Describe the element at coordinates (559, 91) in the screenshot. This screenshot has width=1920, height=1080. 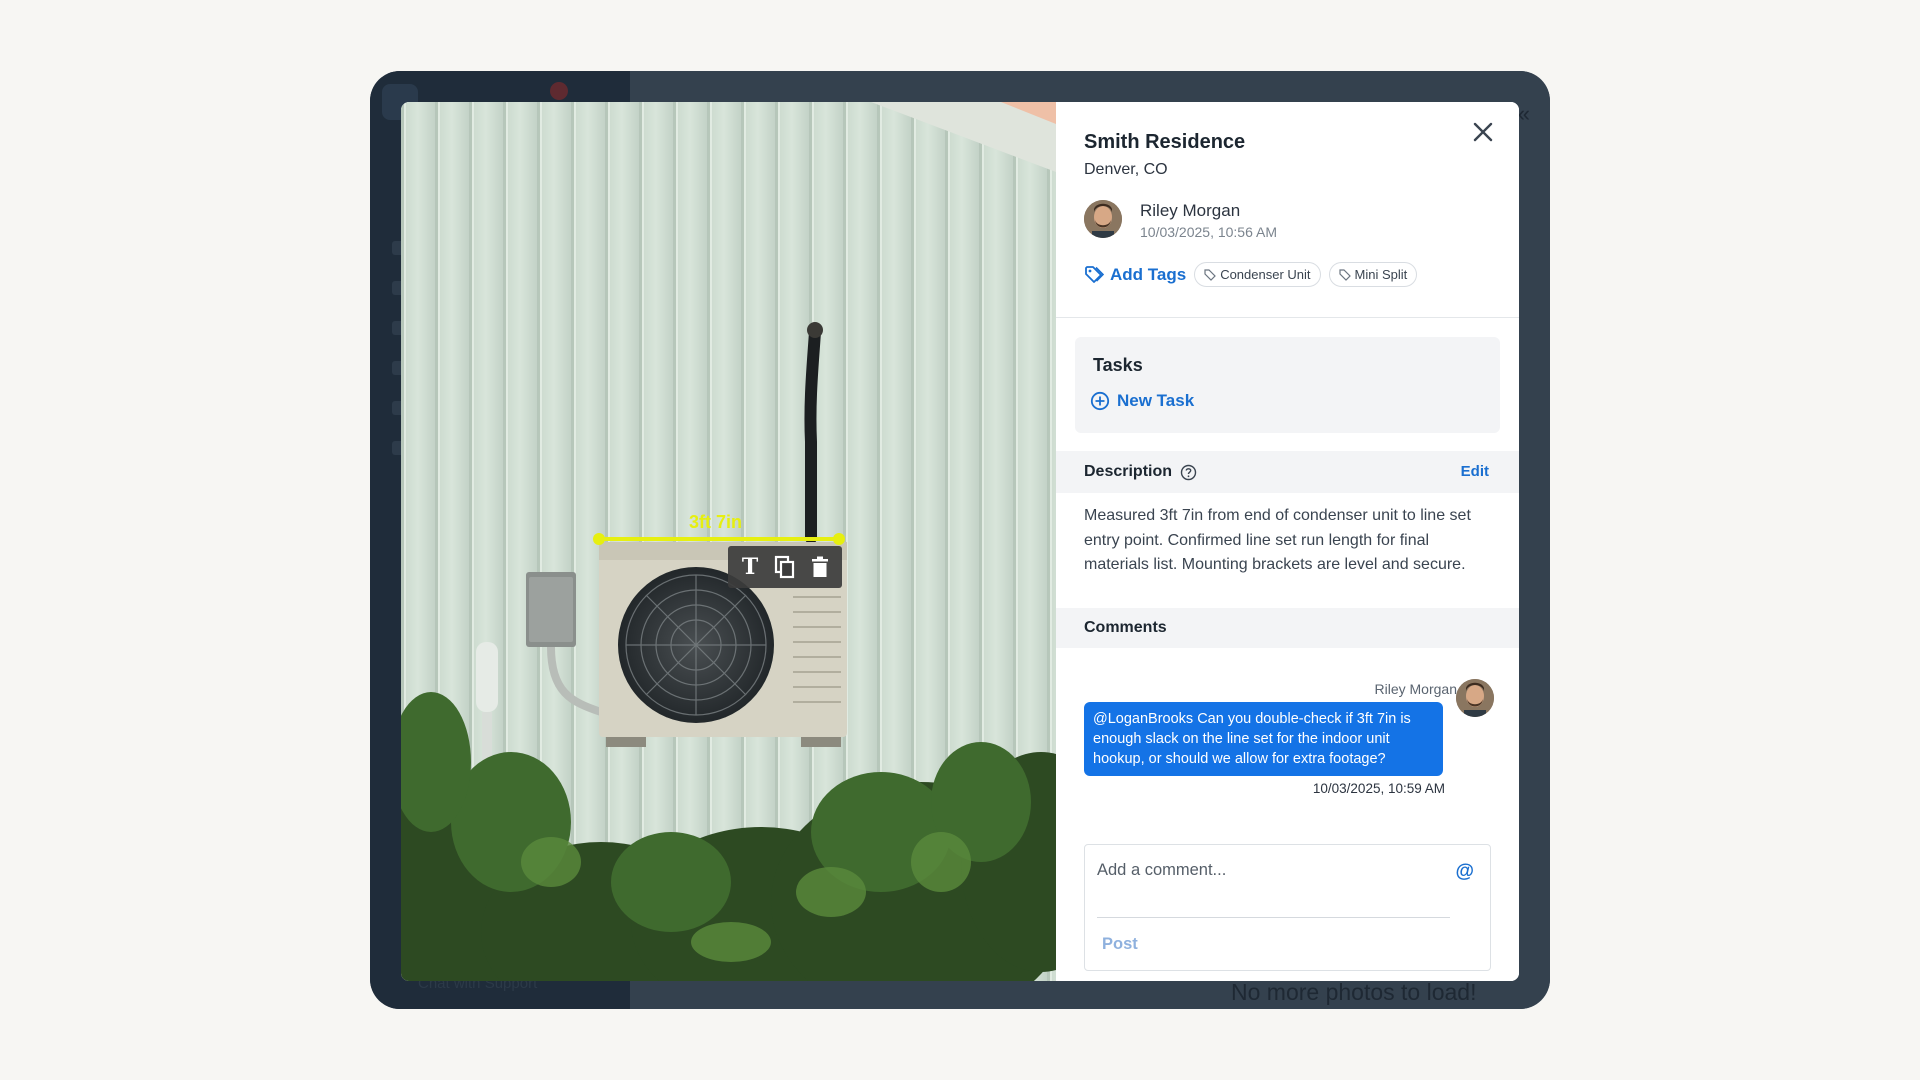
I see `notification-badge` at that location.